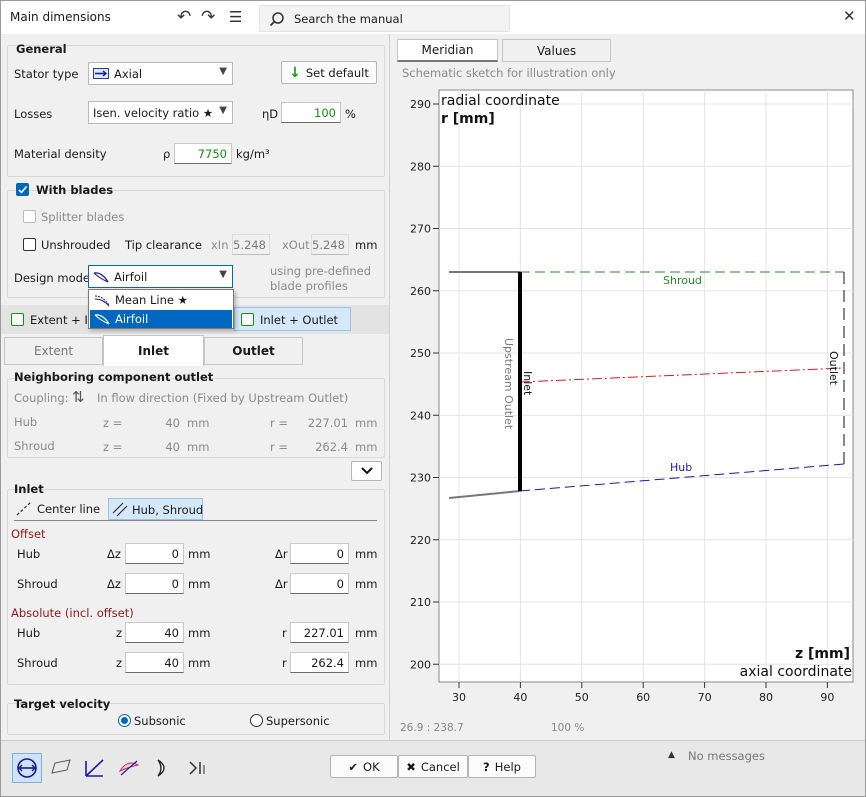 Image resolution: width=866 pixels, height=797 pixels. Describe the element at coordinates (251, 244) in the screenshot. I see `xin-input: 5.248` at that location.